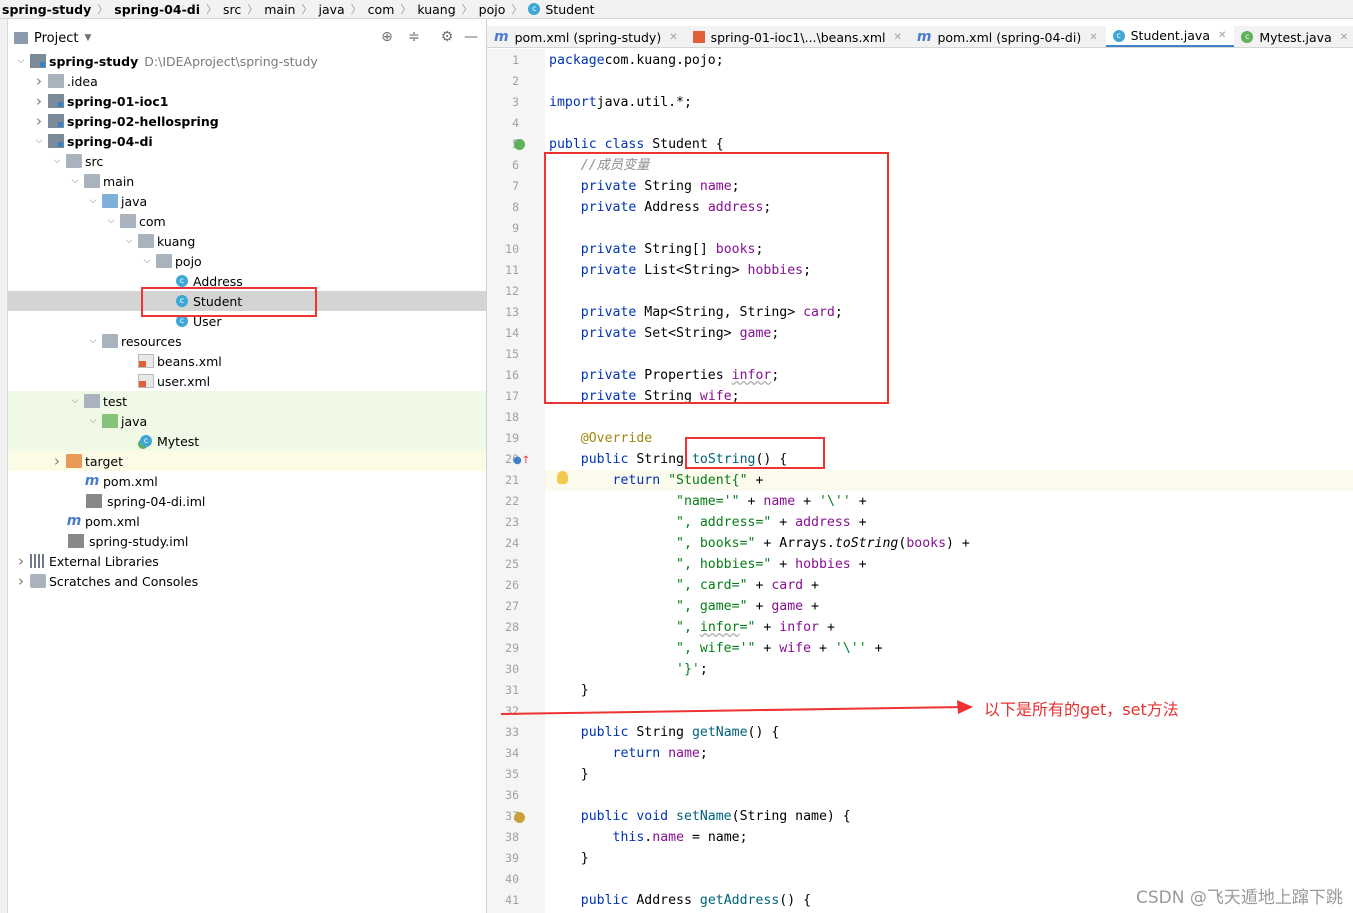 Image resolution: width=1353 pixels, height=913 pixels. I want to click on code-line: private String[] books;, so click(656, 249).